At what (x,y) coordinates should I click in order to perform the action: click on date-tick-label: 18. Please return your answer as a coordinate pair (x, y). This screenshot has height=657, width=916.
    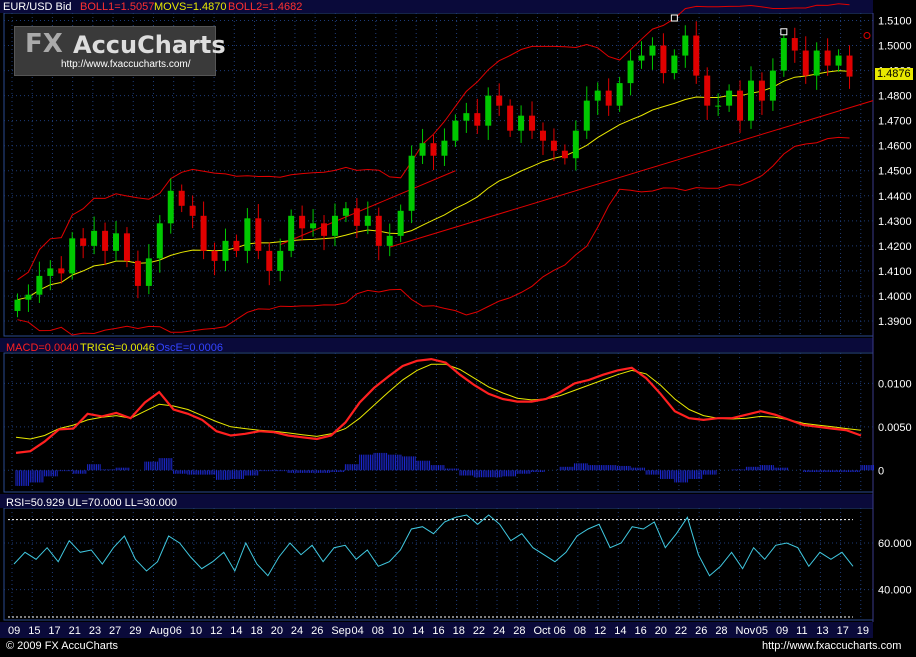
    Looking at the image, I should click on (257, 631).